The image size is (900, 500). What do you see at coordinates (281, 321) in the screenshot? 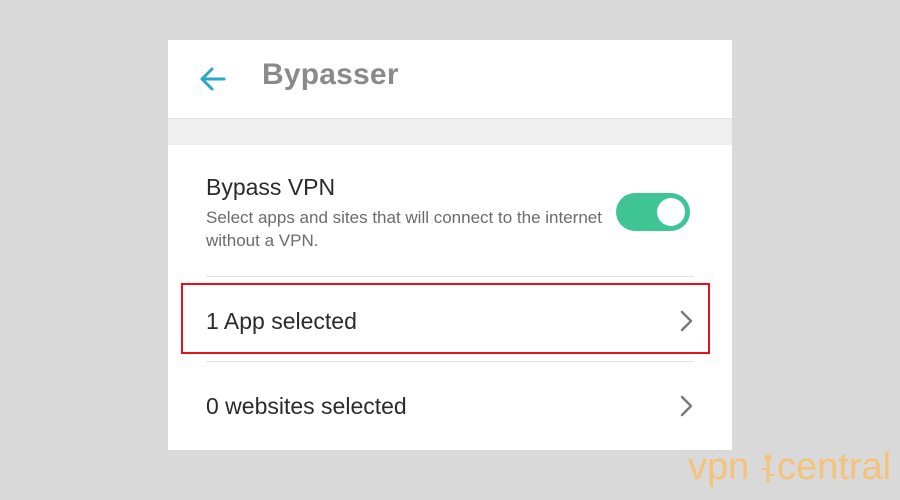
I see `apps-selected-label: 1 App selected` at bounding box center [281, 321].